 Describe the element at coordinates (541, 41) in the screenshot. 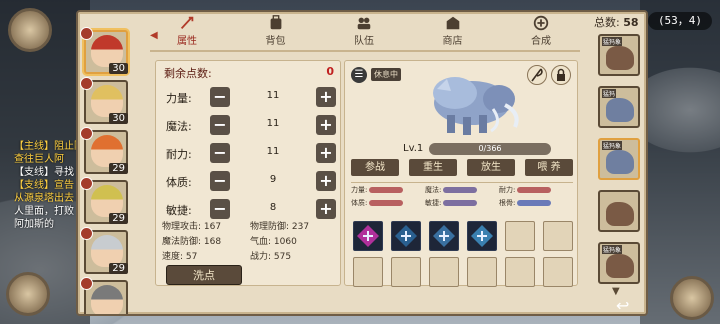

I see `tab-label: 合成` at that location.